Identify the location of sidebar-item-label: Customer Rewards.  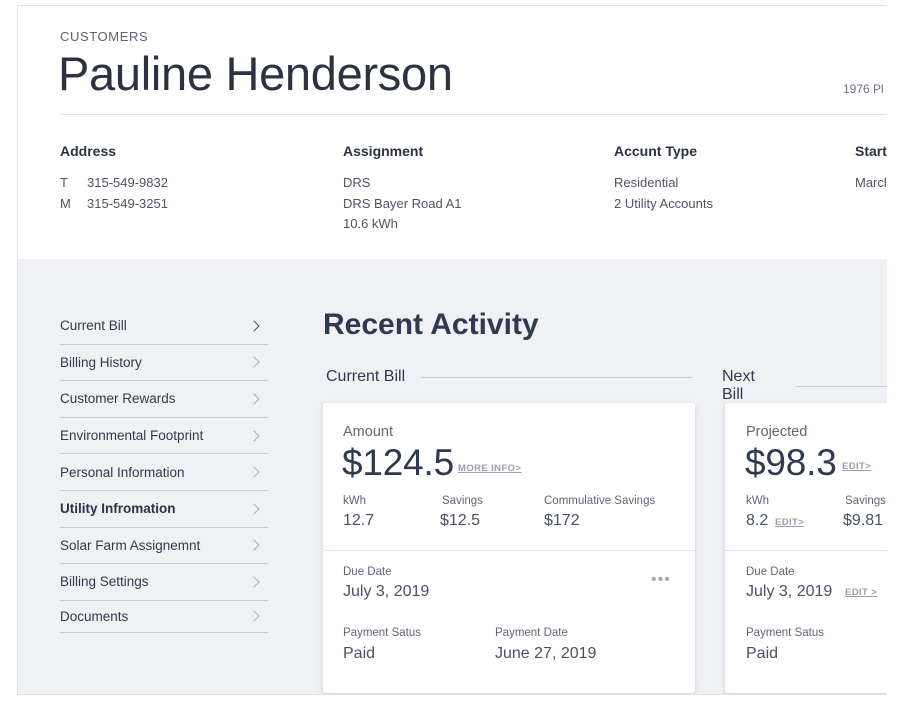
(118, 399).